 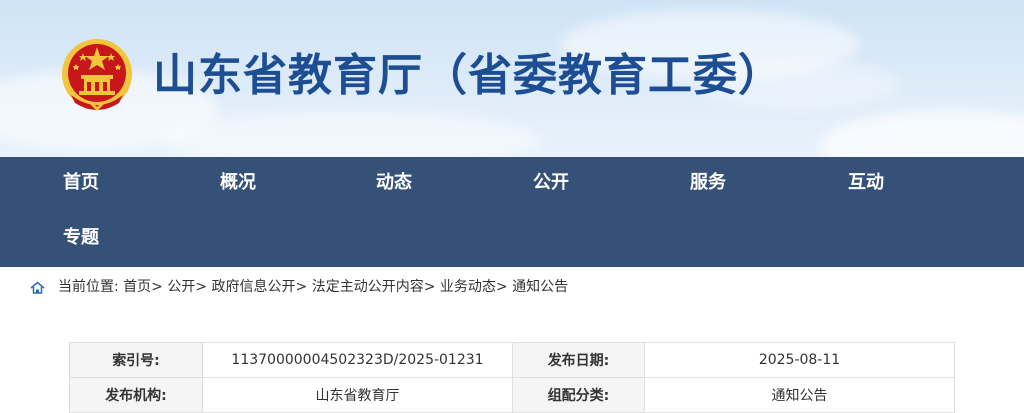 I want to click on breadcrumb-link-business-news: 业务动态, so click(x=468, y=287).